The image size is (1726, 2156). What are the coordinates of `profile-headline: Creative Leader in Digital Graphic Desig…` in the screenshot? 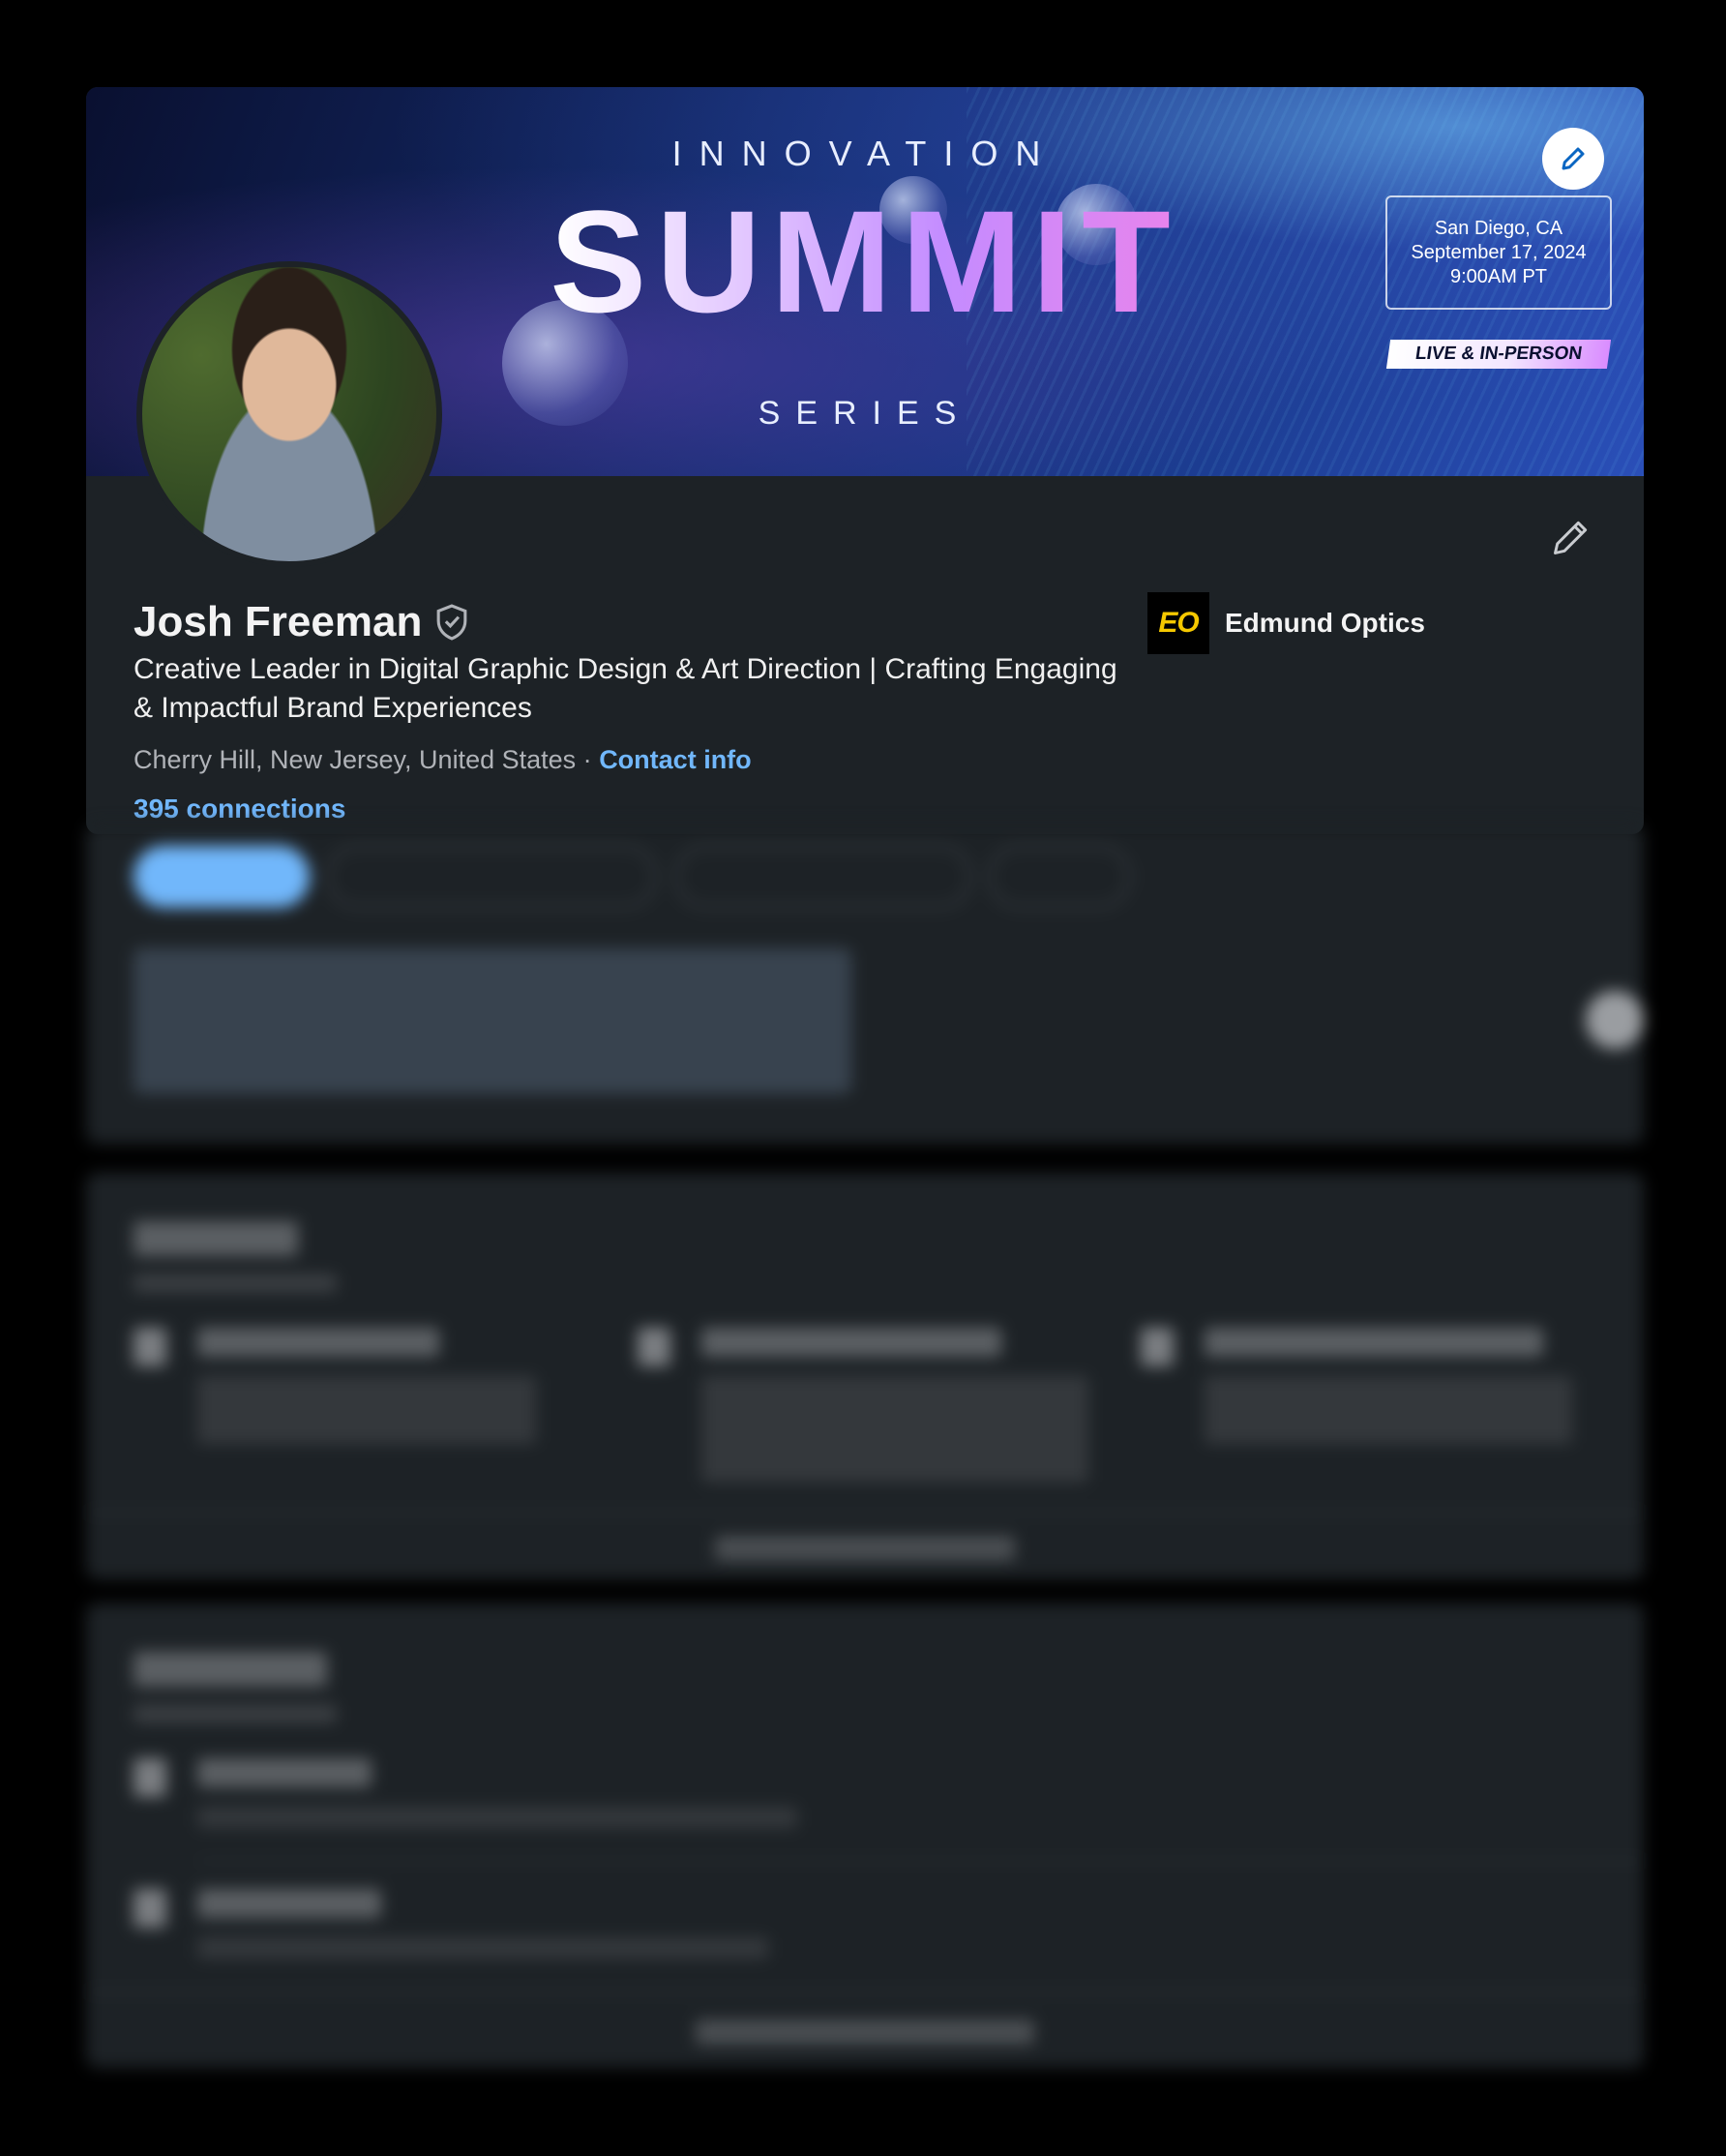 It's located at (625, 688).